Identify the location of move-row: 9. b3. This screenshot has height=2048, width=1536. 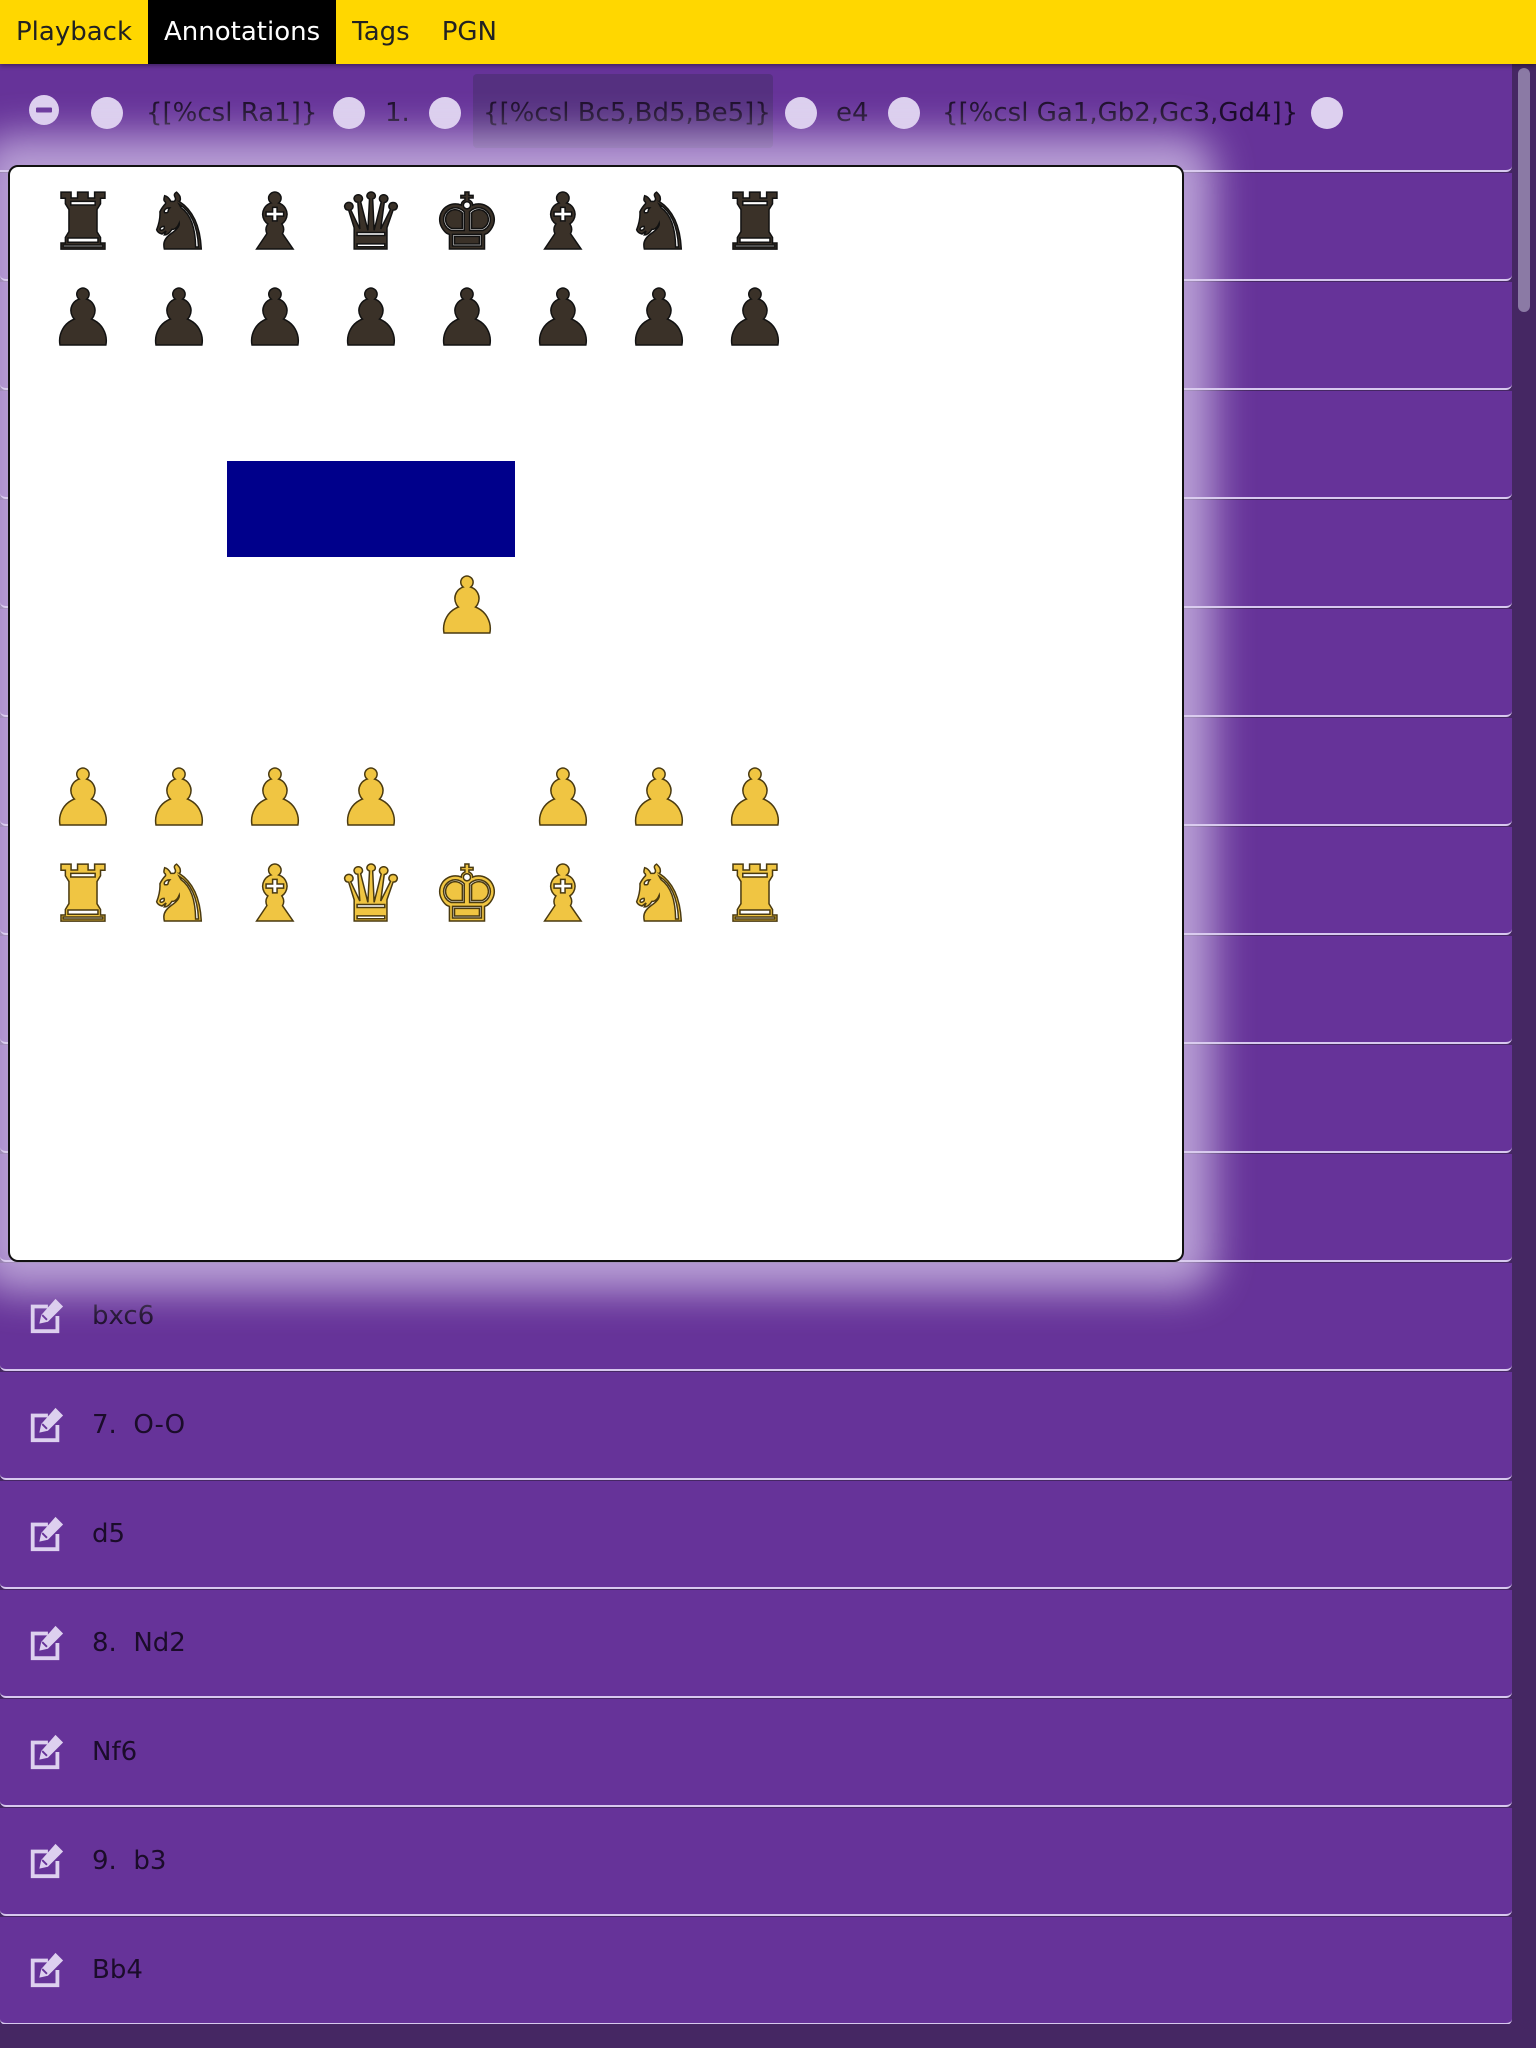
(756, 1862).